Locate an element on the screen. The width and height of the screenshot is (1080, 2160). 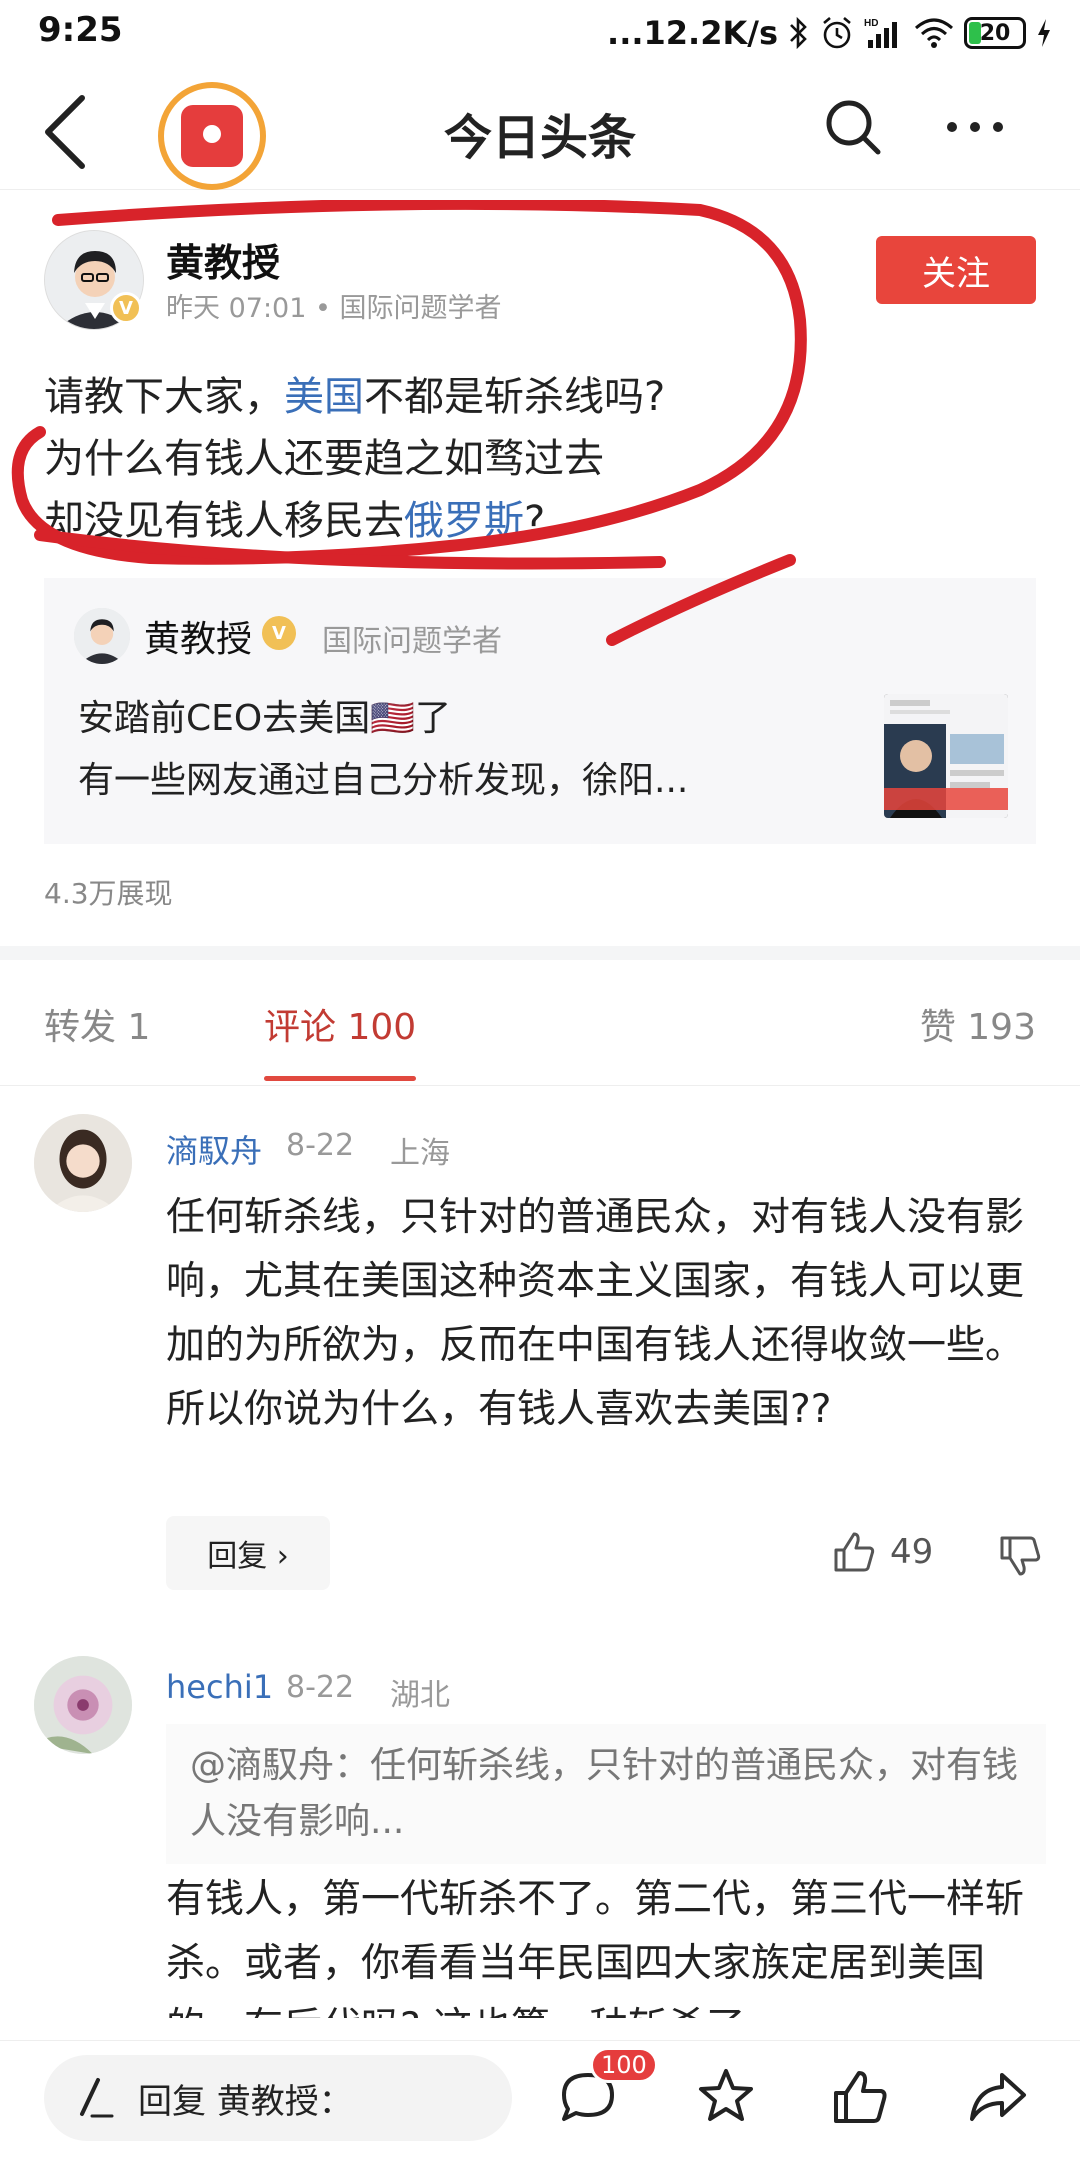
post-body-line: 请教下大家，美国不都是斩杀线吗? is located at coordinates (544, 397).